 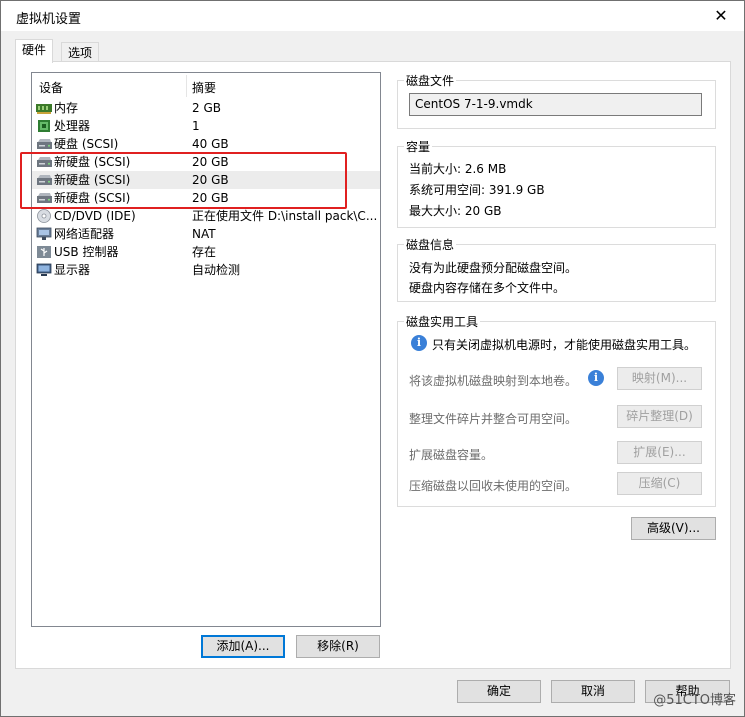 I want to click on device-row-memory: 内存 2 GB, so click(x=206, y=108).